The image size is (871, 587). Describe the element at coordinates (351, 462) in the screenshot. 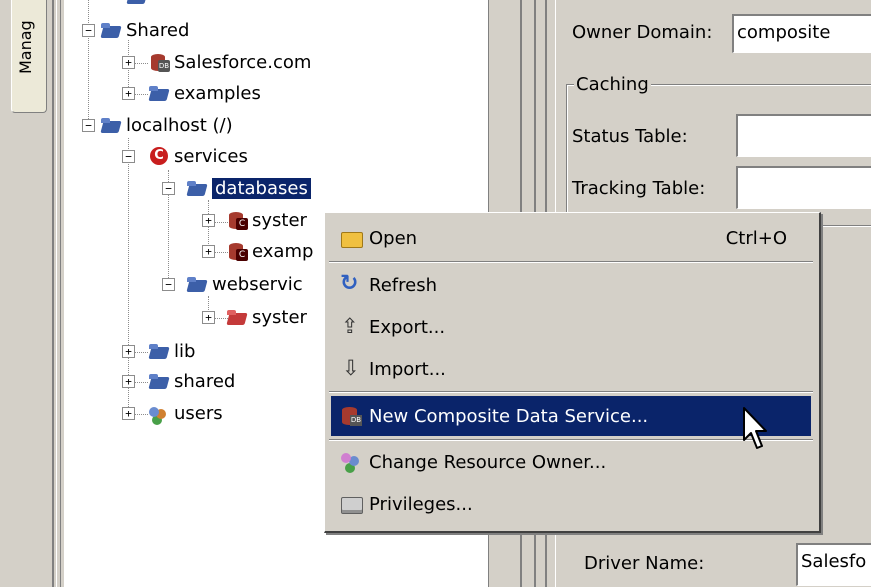

I see `change-owner-icon` at that location.